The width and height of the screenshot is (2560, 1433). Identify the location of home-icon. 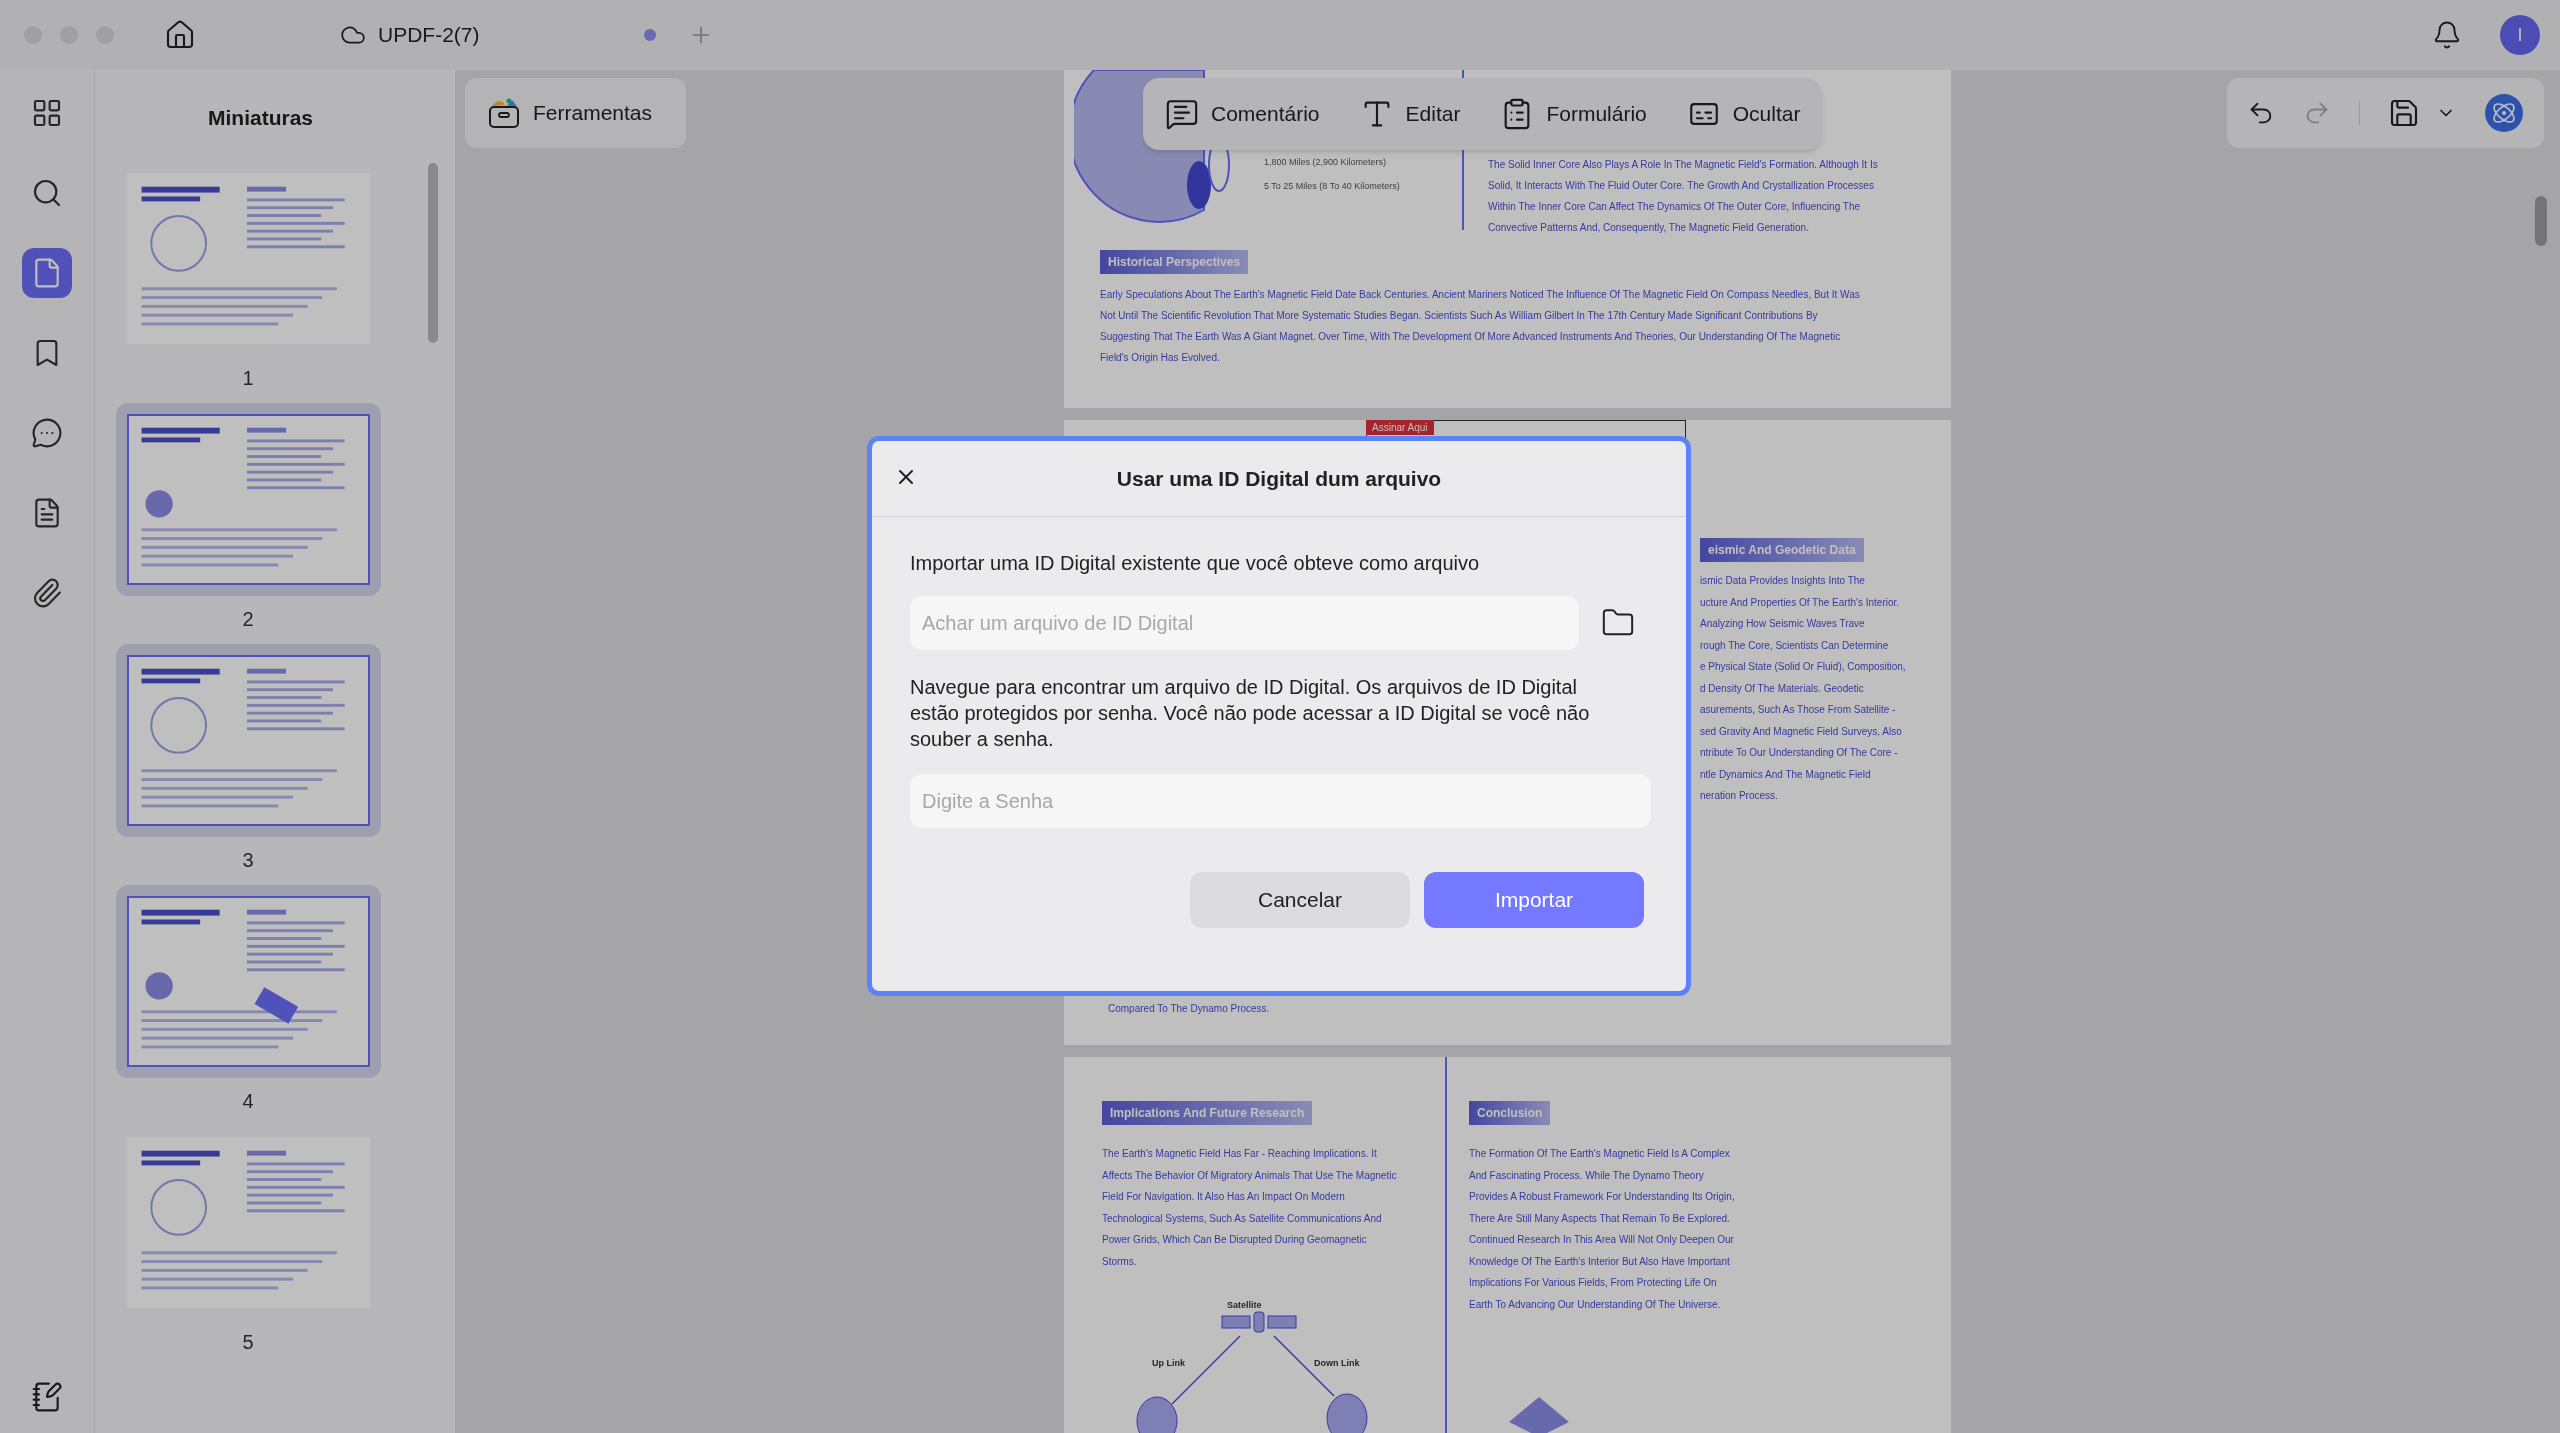
(180, 35).